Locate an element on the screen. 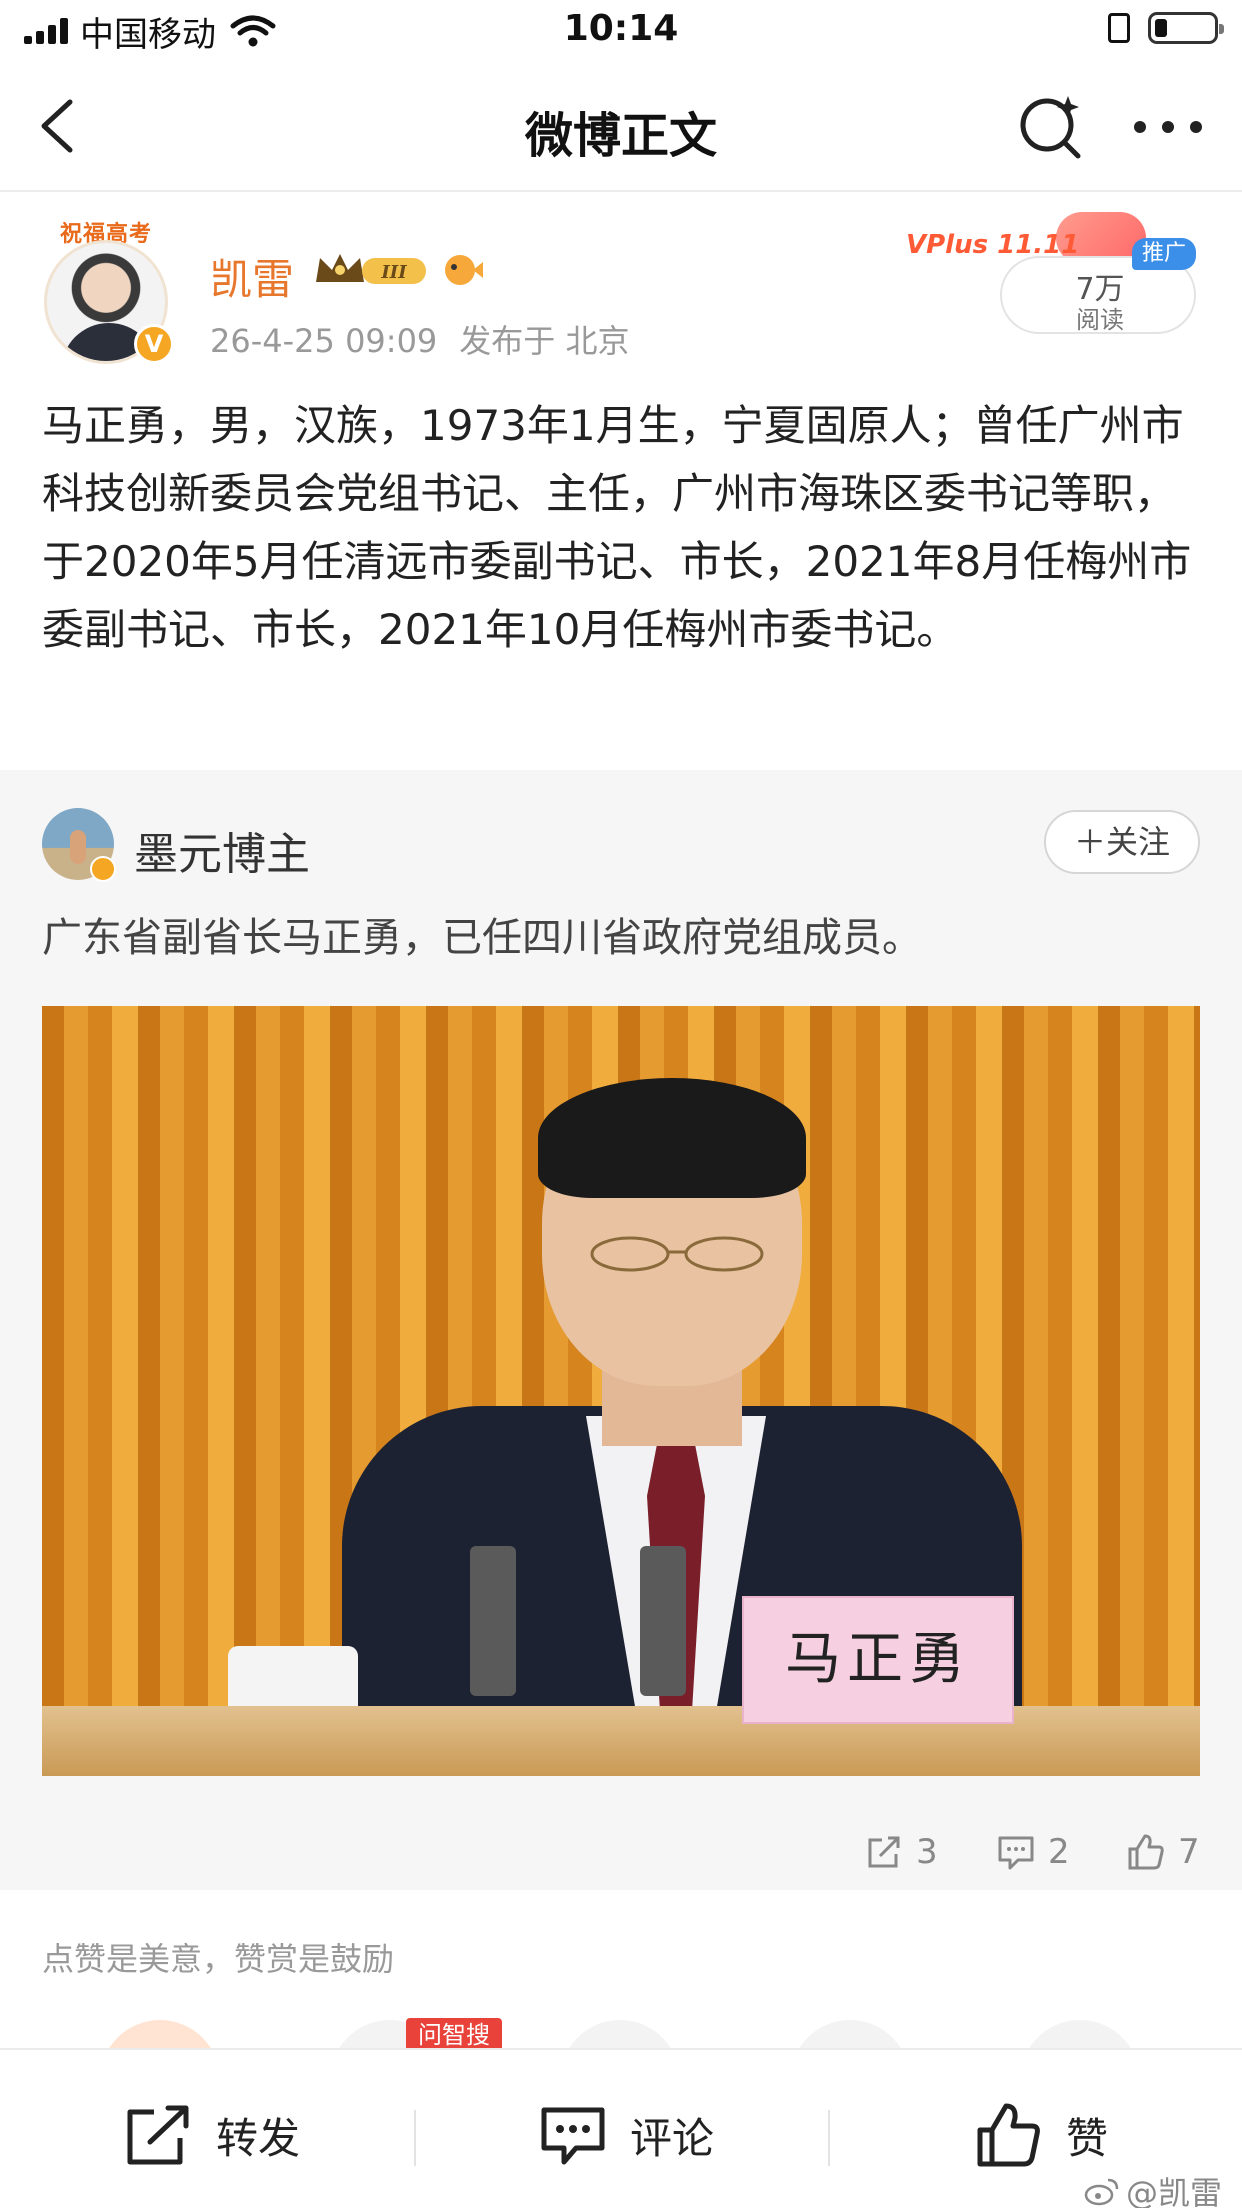 This screenshot has width=1242, height=2208. repost-icon is located at coordinates (158, 2135).